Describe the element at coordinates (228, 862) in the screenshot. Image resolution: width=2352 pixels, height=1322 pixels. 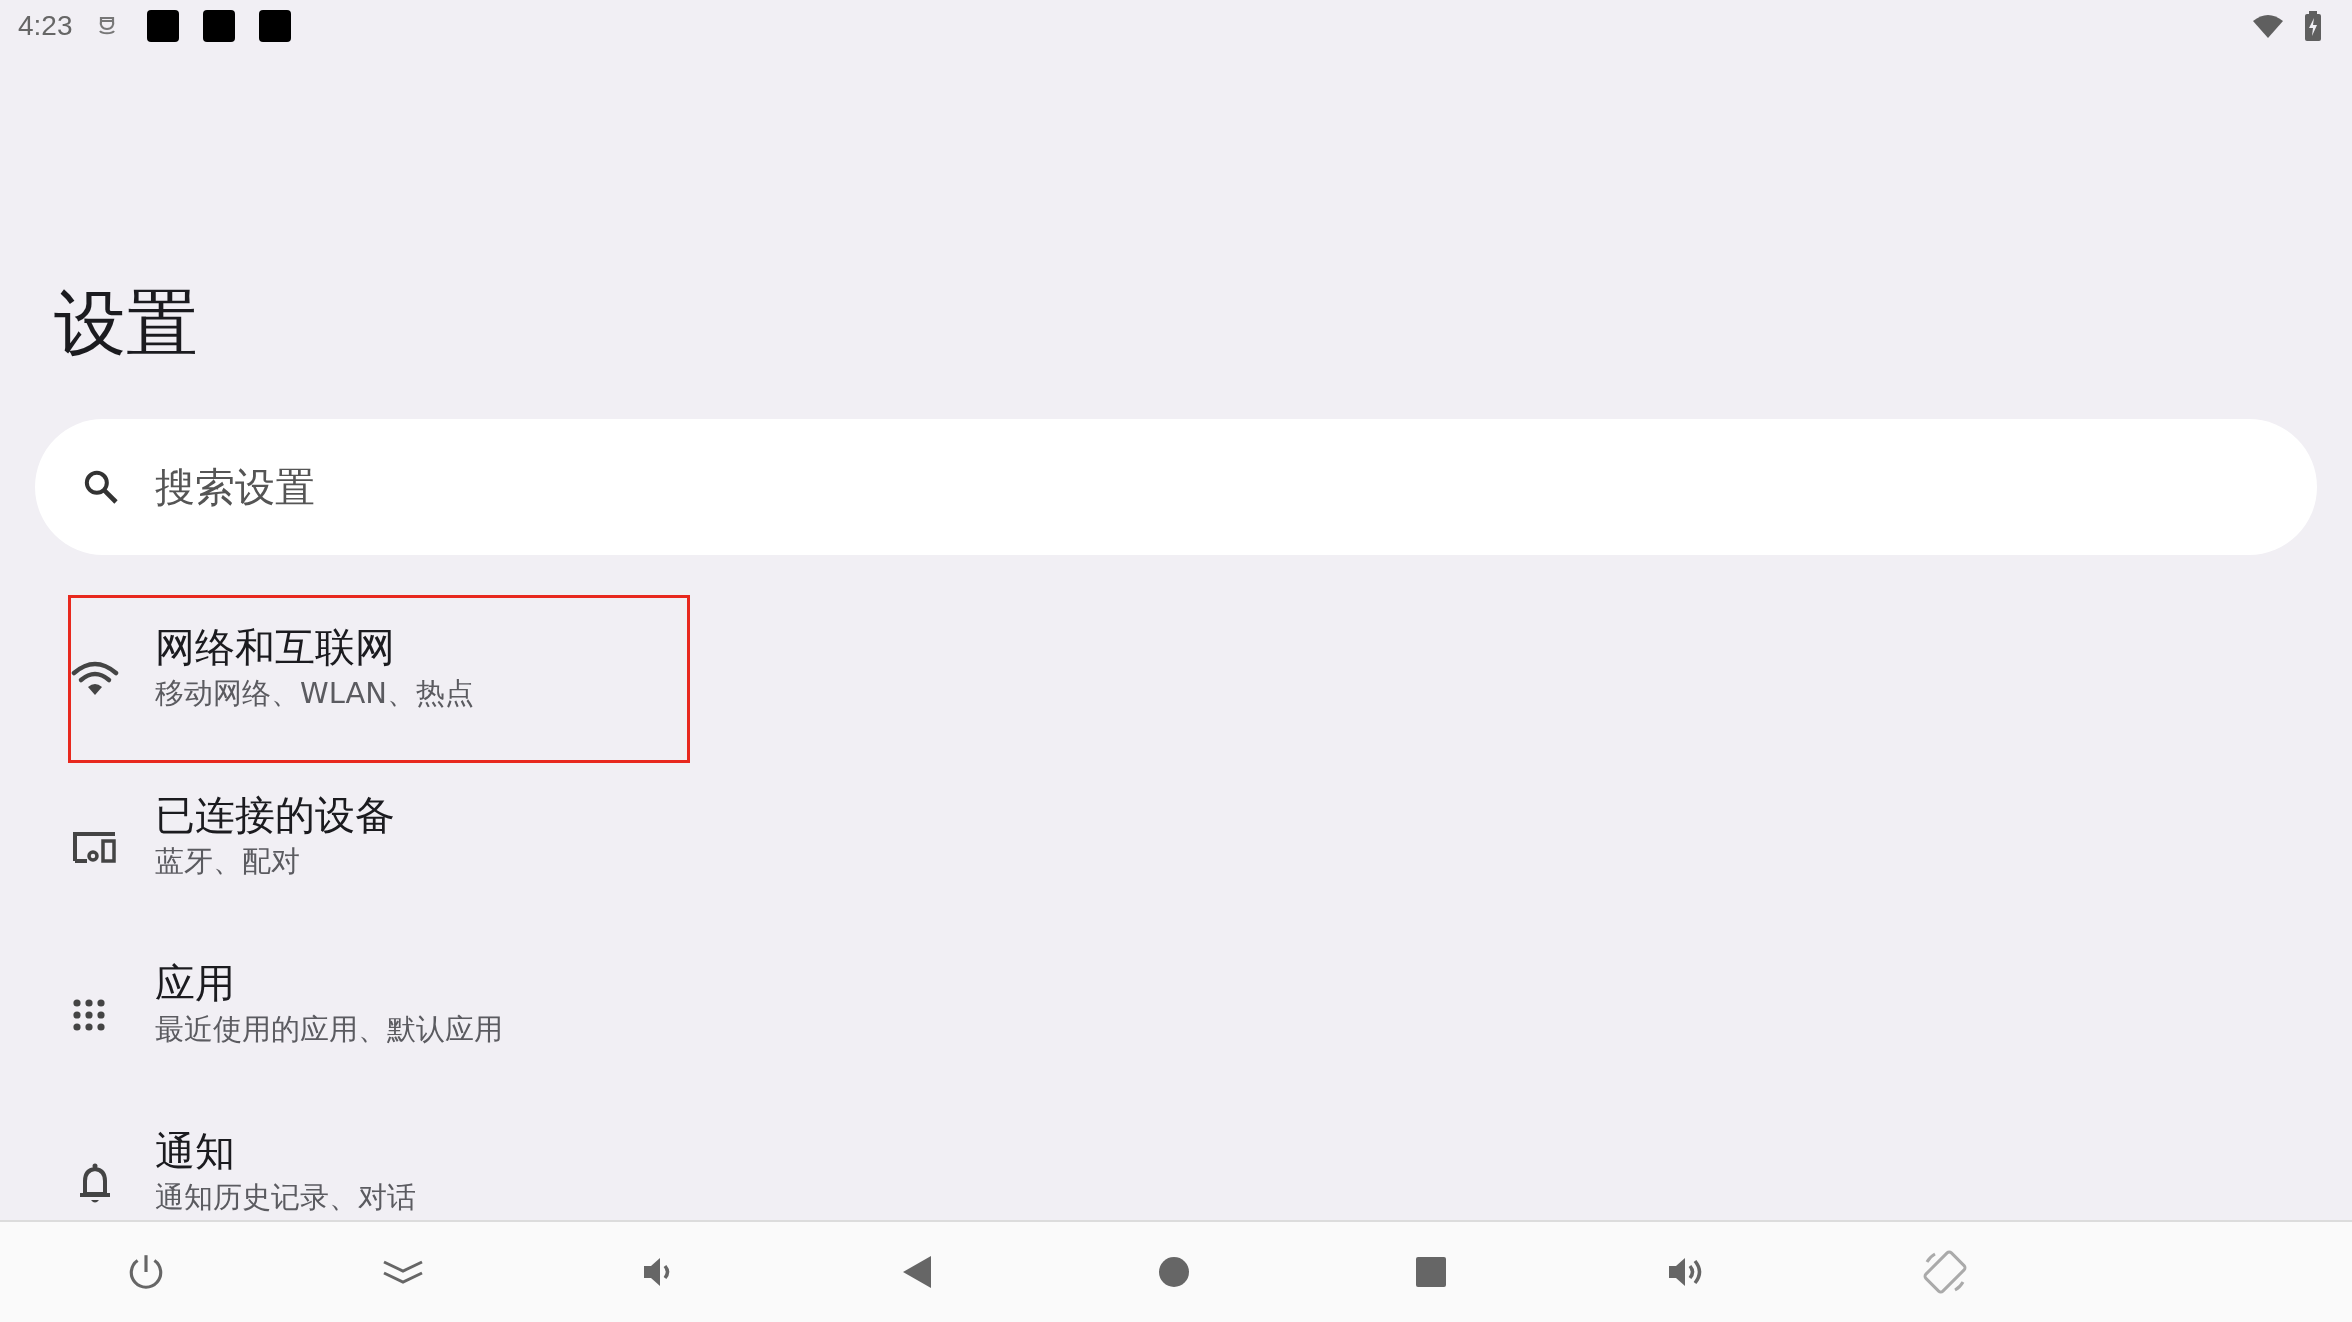
I see `item-subtitle: 蓝牙、配对` at that location.